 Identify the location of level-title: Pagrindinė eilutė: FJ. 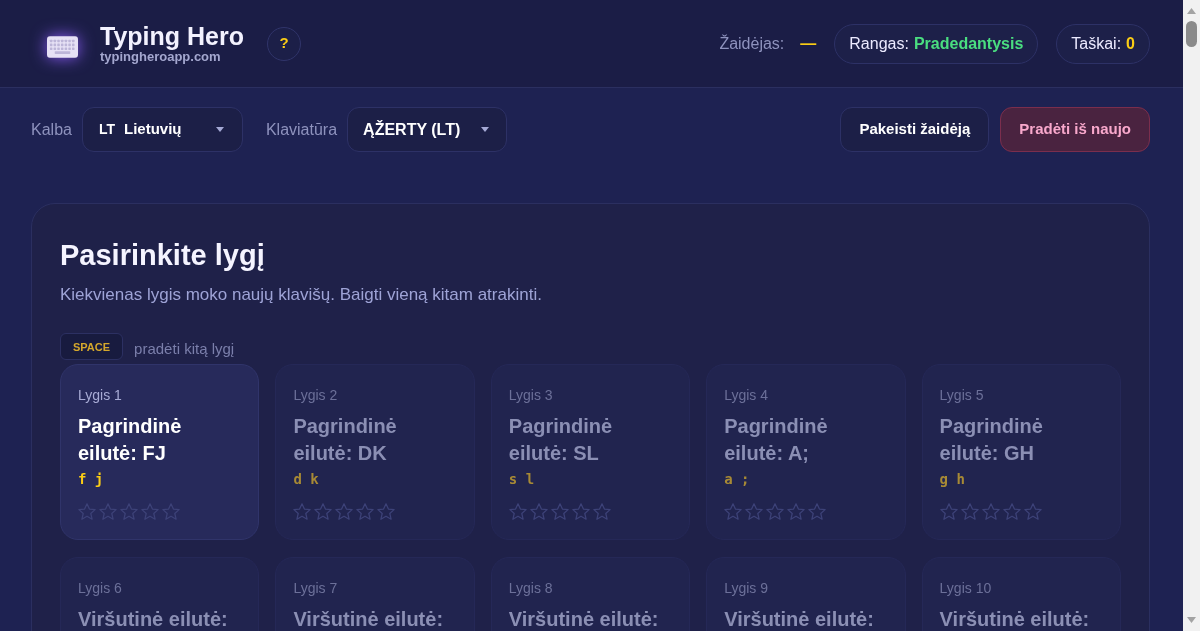
(130, 439).